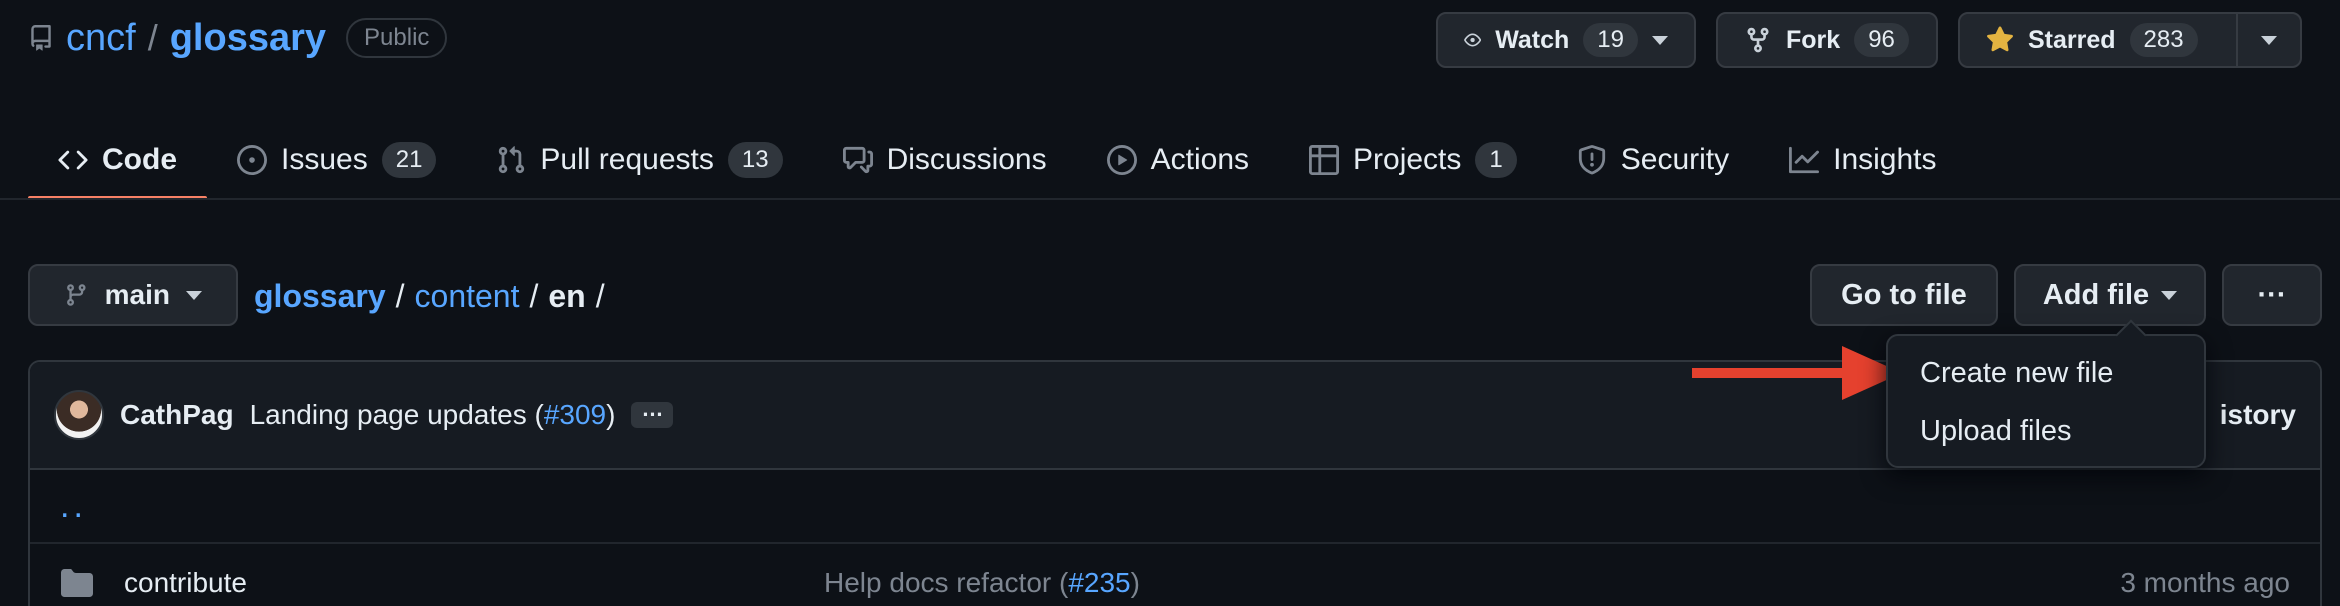 This screenshot has height=606, width=2340. Describe the element at coordinates (467, 296) in the screenshot. I see `breadcrumb-content-link: content` at that location.